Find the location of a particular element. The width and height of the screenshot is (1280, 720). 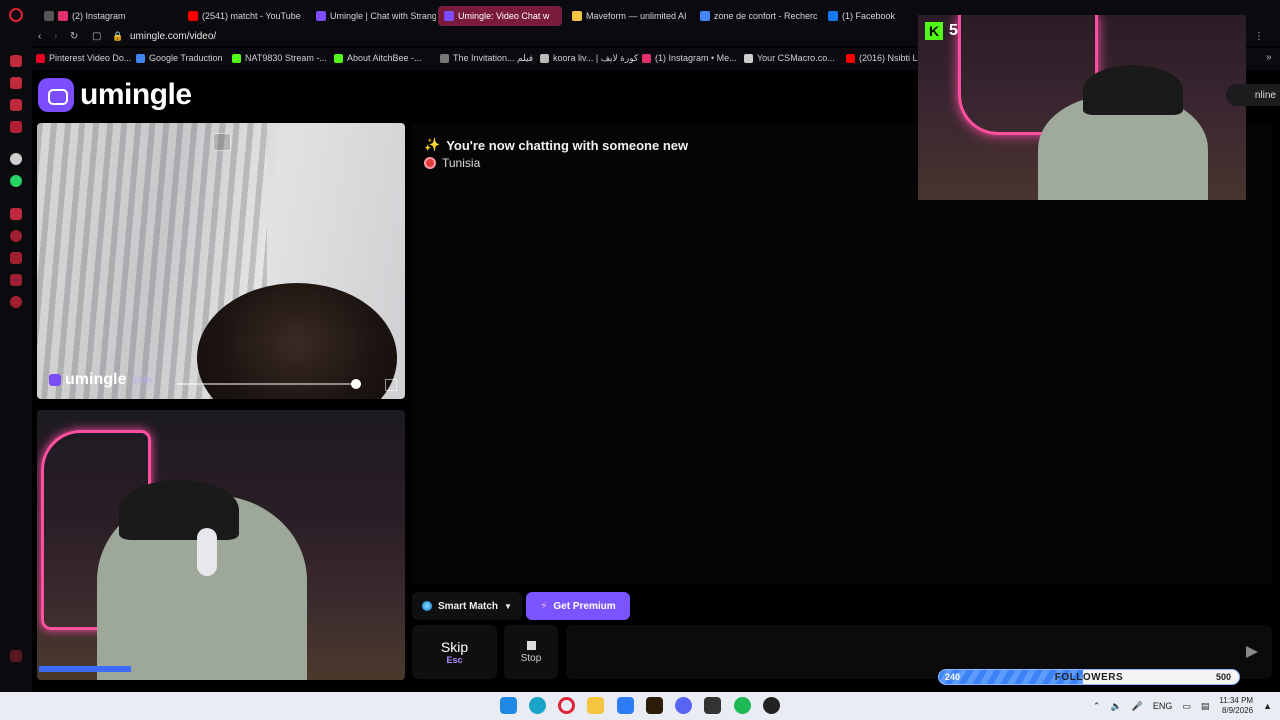

opera-logo-icon is located at coordinates (16, 15).